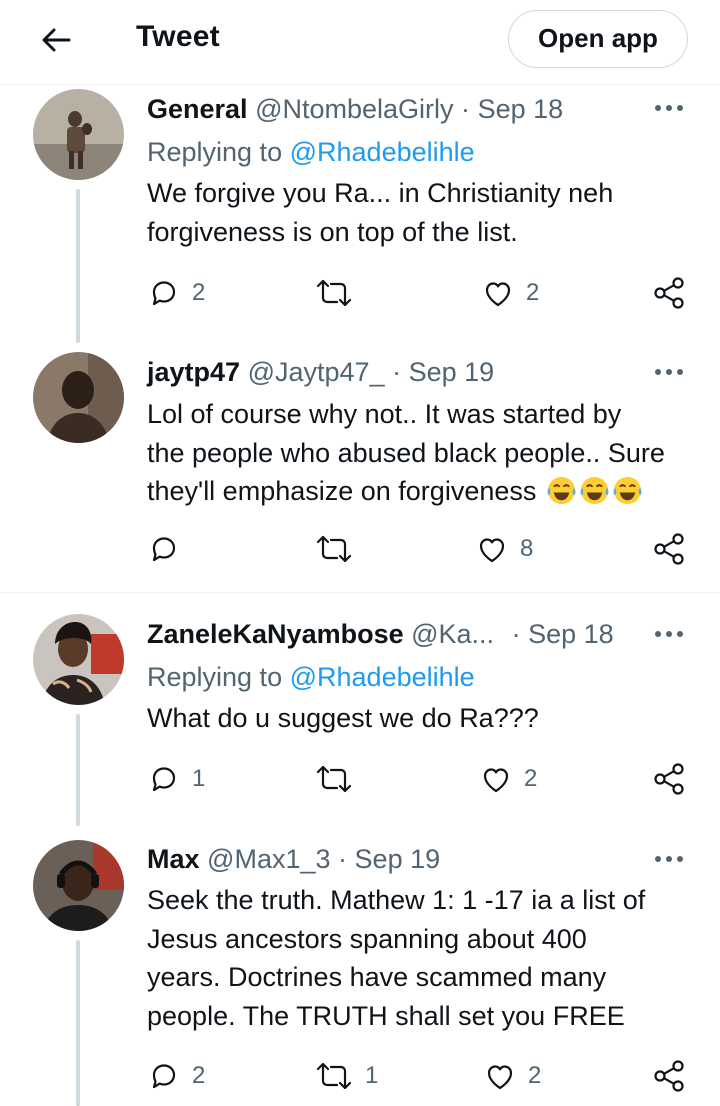 The width and height of the screenshot is (720, 1106). What do you see at coordinates (316, 372) in the screenshot?
I see `handle: @Jaytp47_` at bounding box center [316, 372].